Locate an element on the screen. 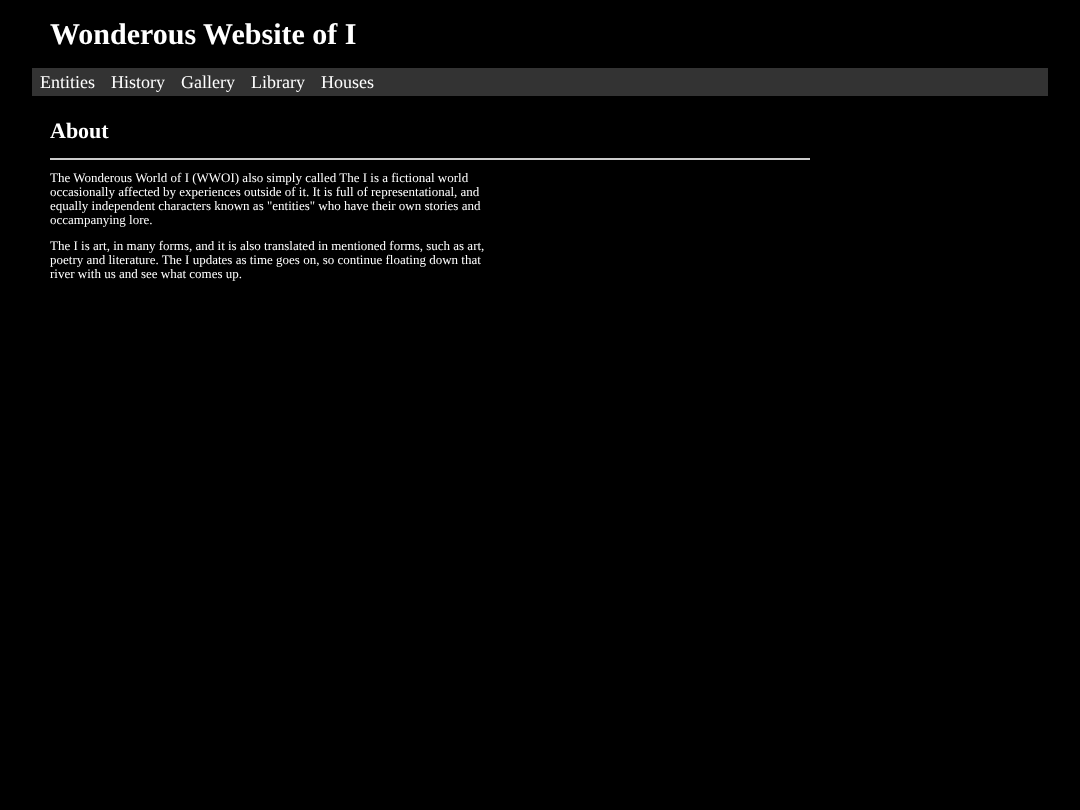 The image size is (1080, 810). nav-link: Houses is located at coordinates (347, 82).